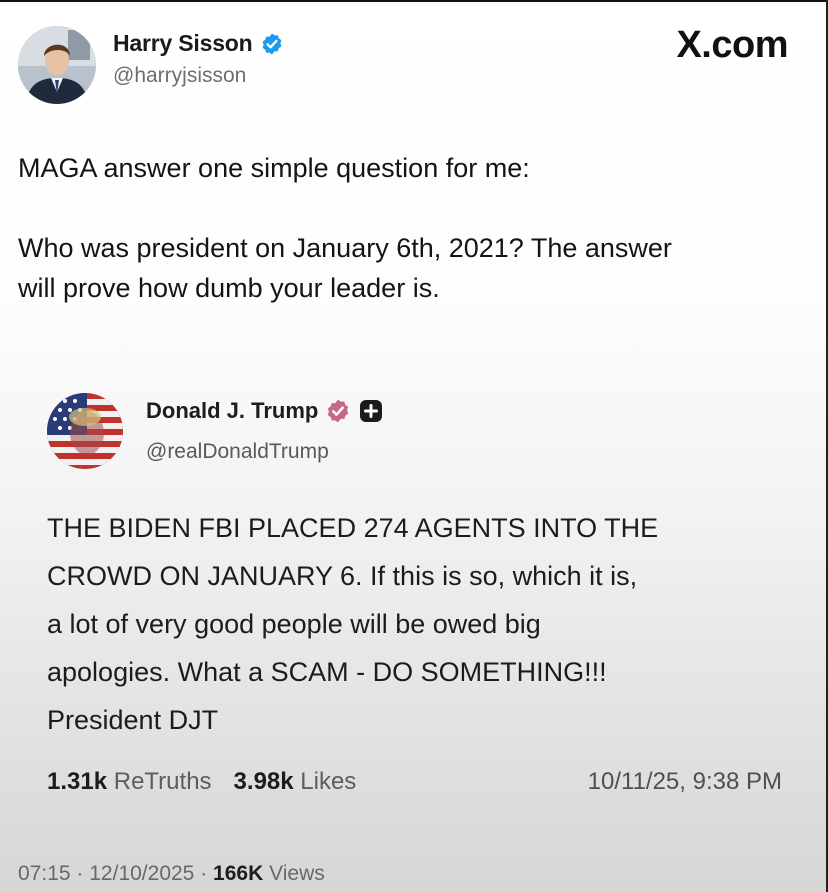 Image resolution: width=828 pixels, height=892 pixels. I want to click on x-com-logo: X.com, so click(732, 45).